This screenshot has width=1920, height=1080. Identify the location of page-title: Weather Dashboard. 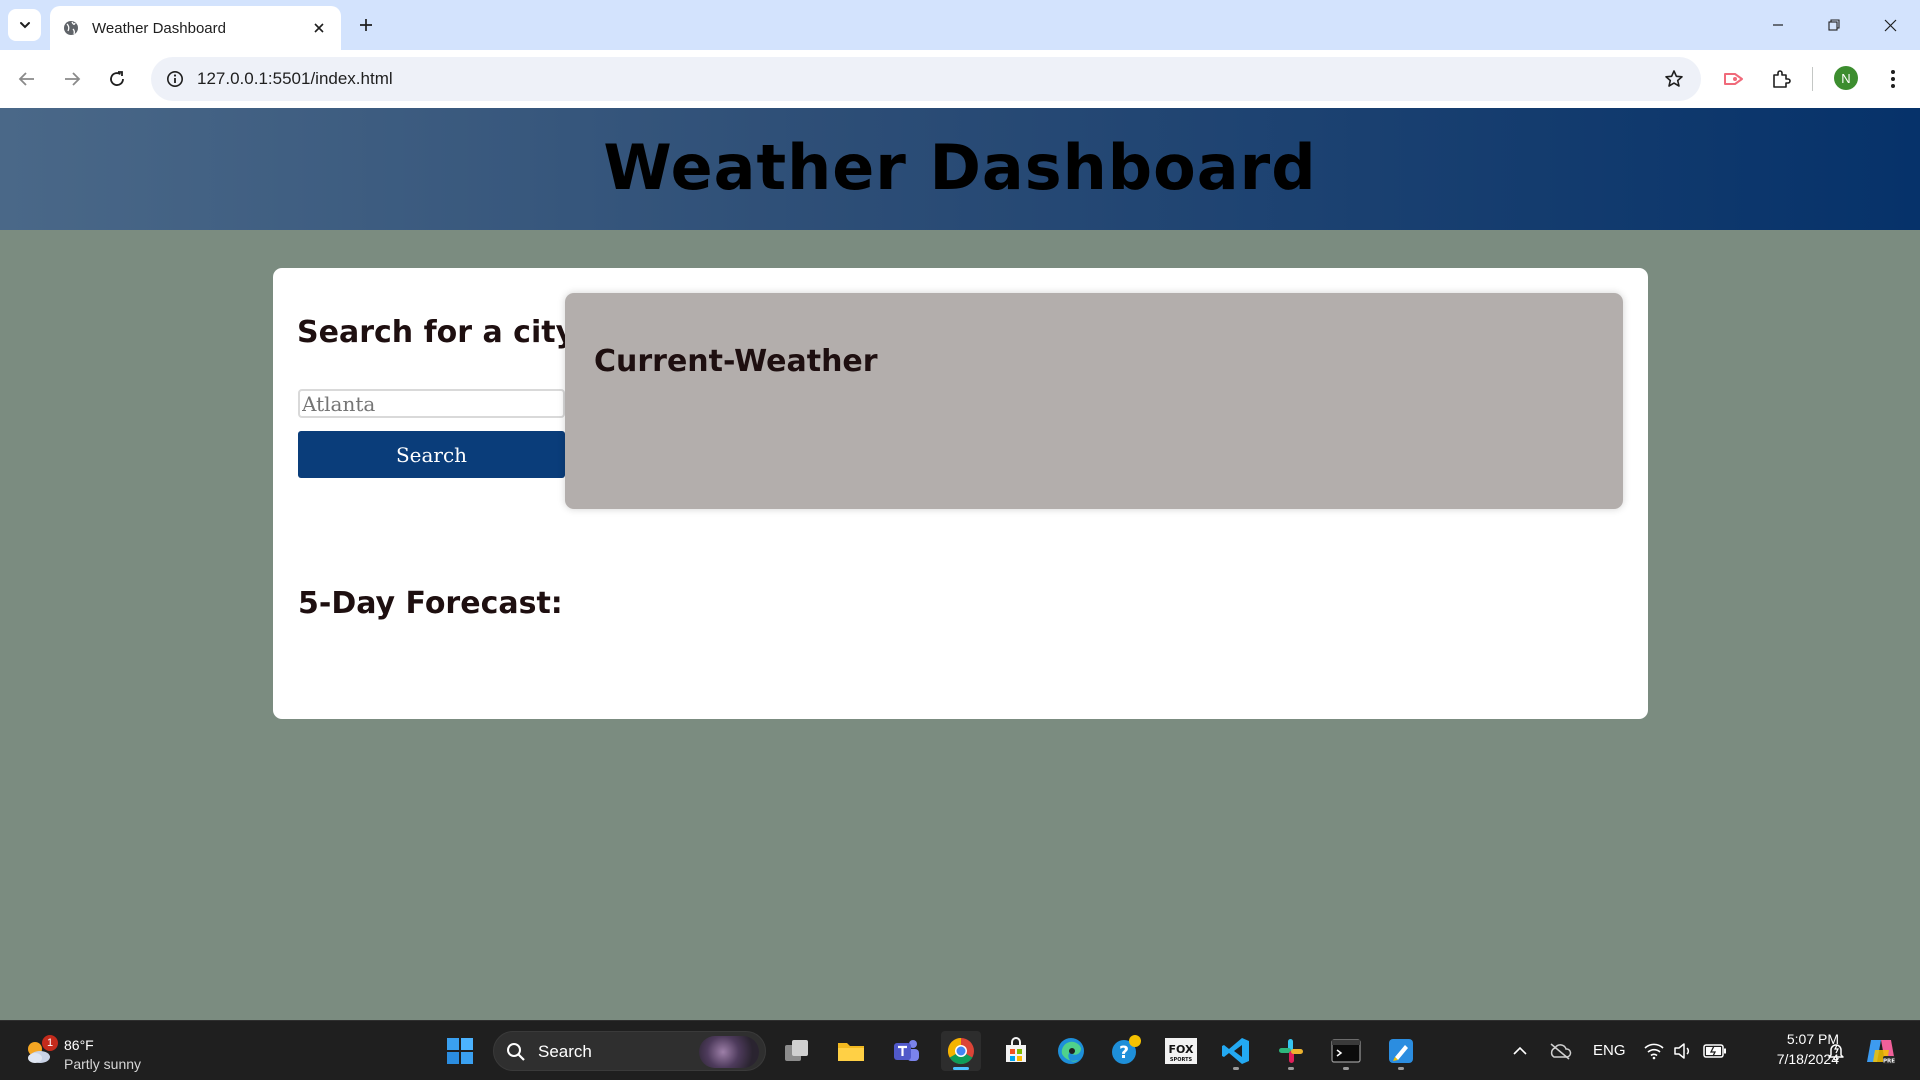
(960, 167).